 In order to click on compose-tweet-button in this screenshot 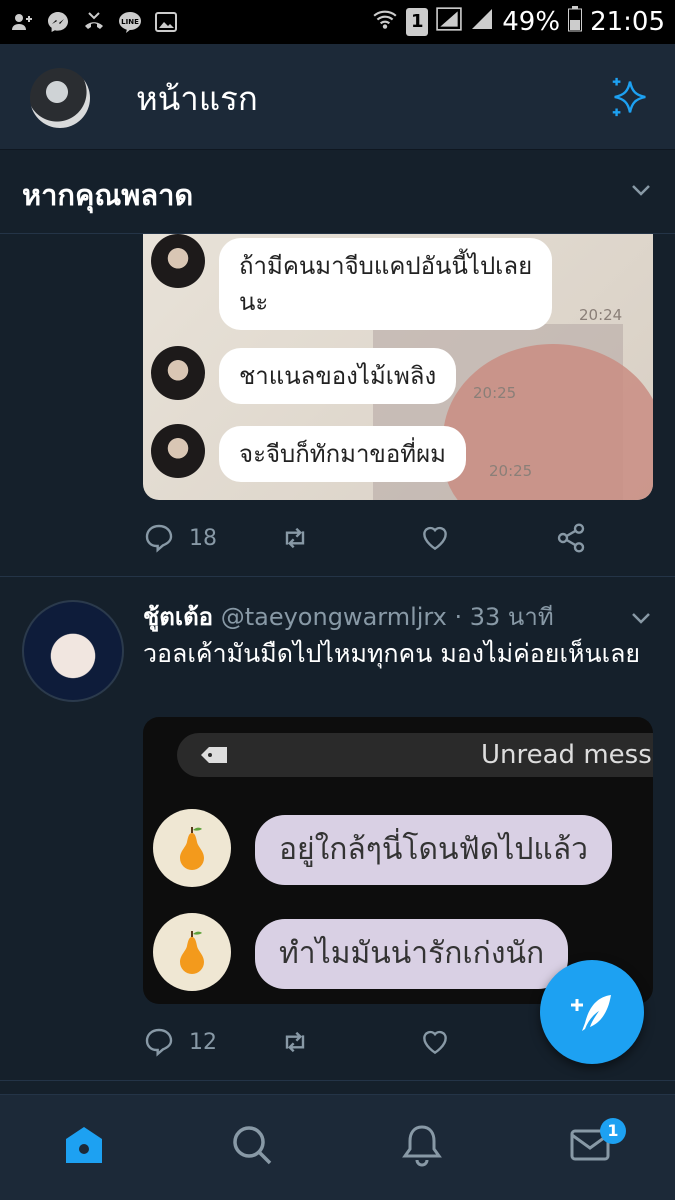, I will do `click(592, 1012)`.